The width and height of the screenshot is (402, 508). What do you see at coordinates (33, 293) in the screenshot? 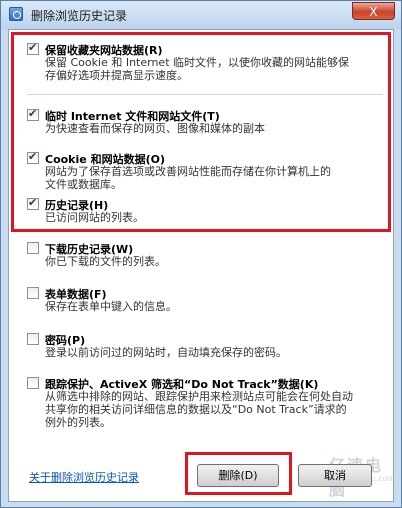
I see `checkbox-form-data` at bounding box center [33, 293].